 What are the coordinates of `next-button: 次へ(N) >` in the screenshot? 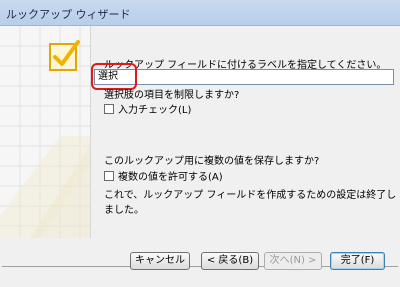 It's located at (293, 261).